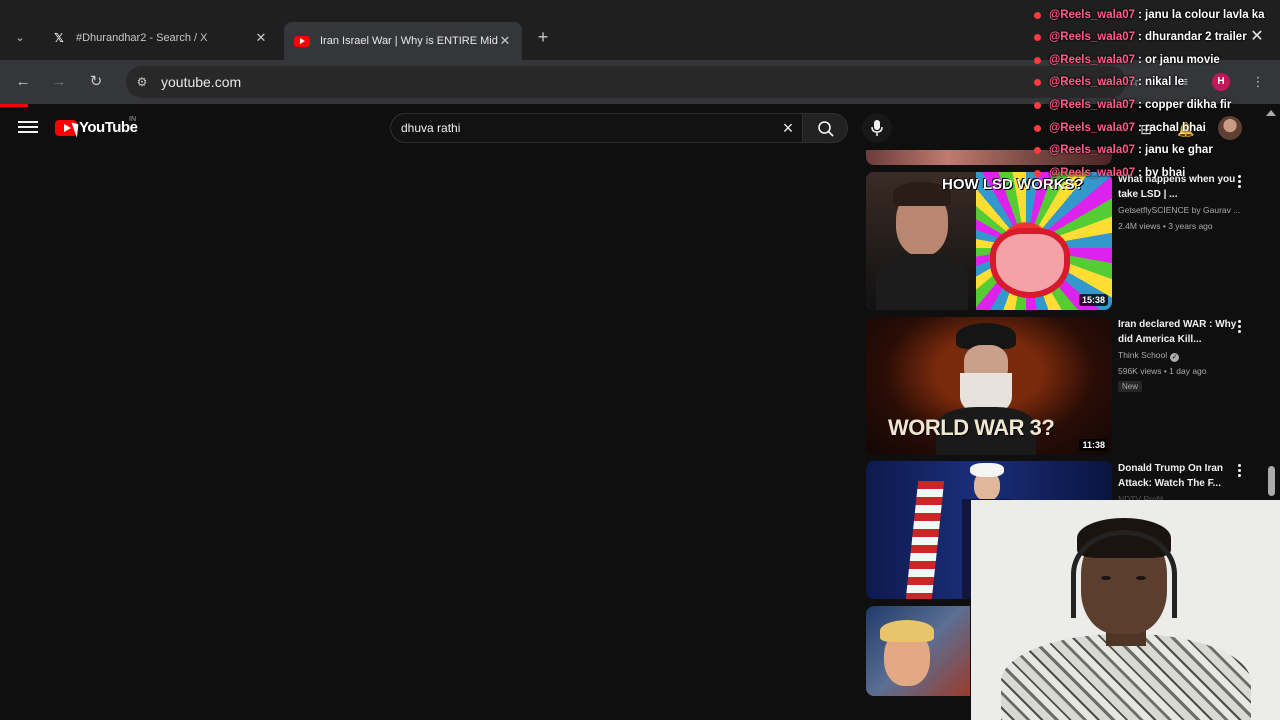 The image size is (1280, 720). I want to click on search-button, so click(825, 128).